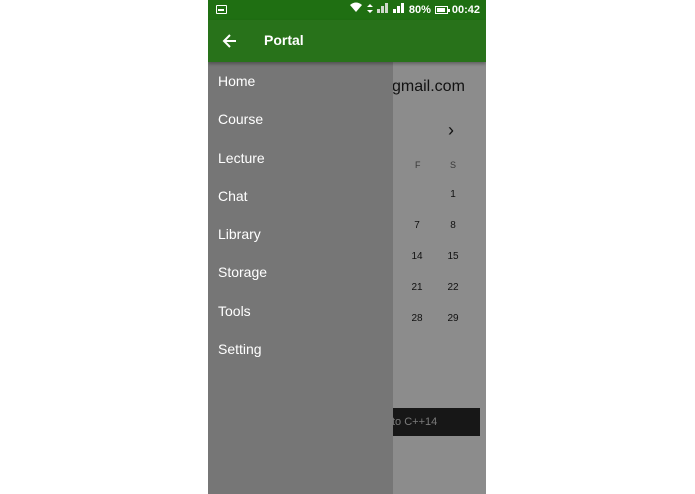 This screenshot has width=695, height=494. I want to click on menu-item-tools: Tools, so click(300, 311).